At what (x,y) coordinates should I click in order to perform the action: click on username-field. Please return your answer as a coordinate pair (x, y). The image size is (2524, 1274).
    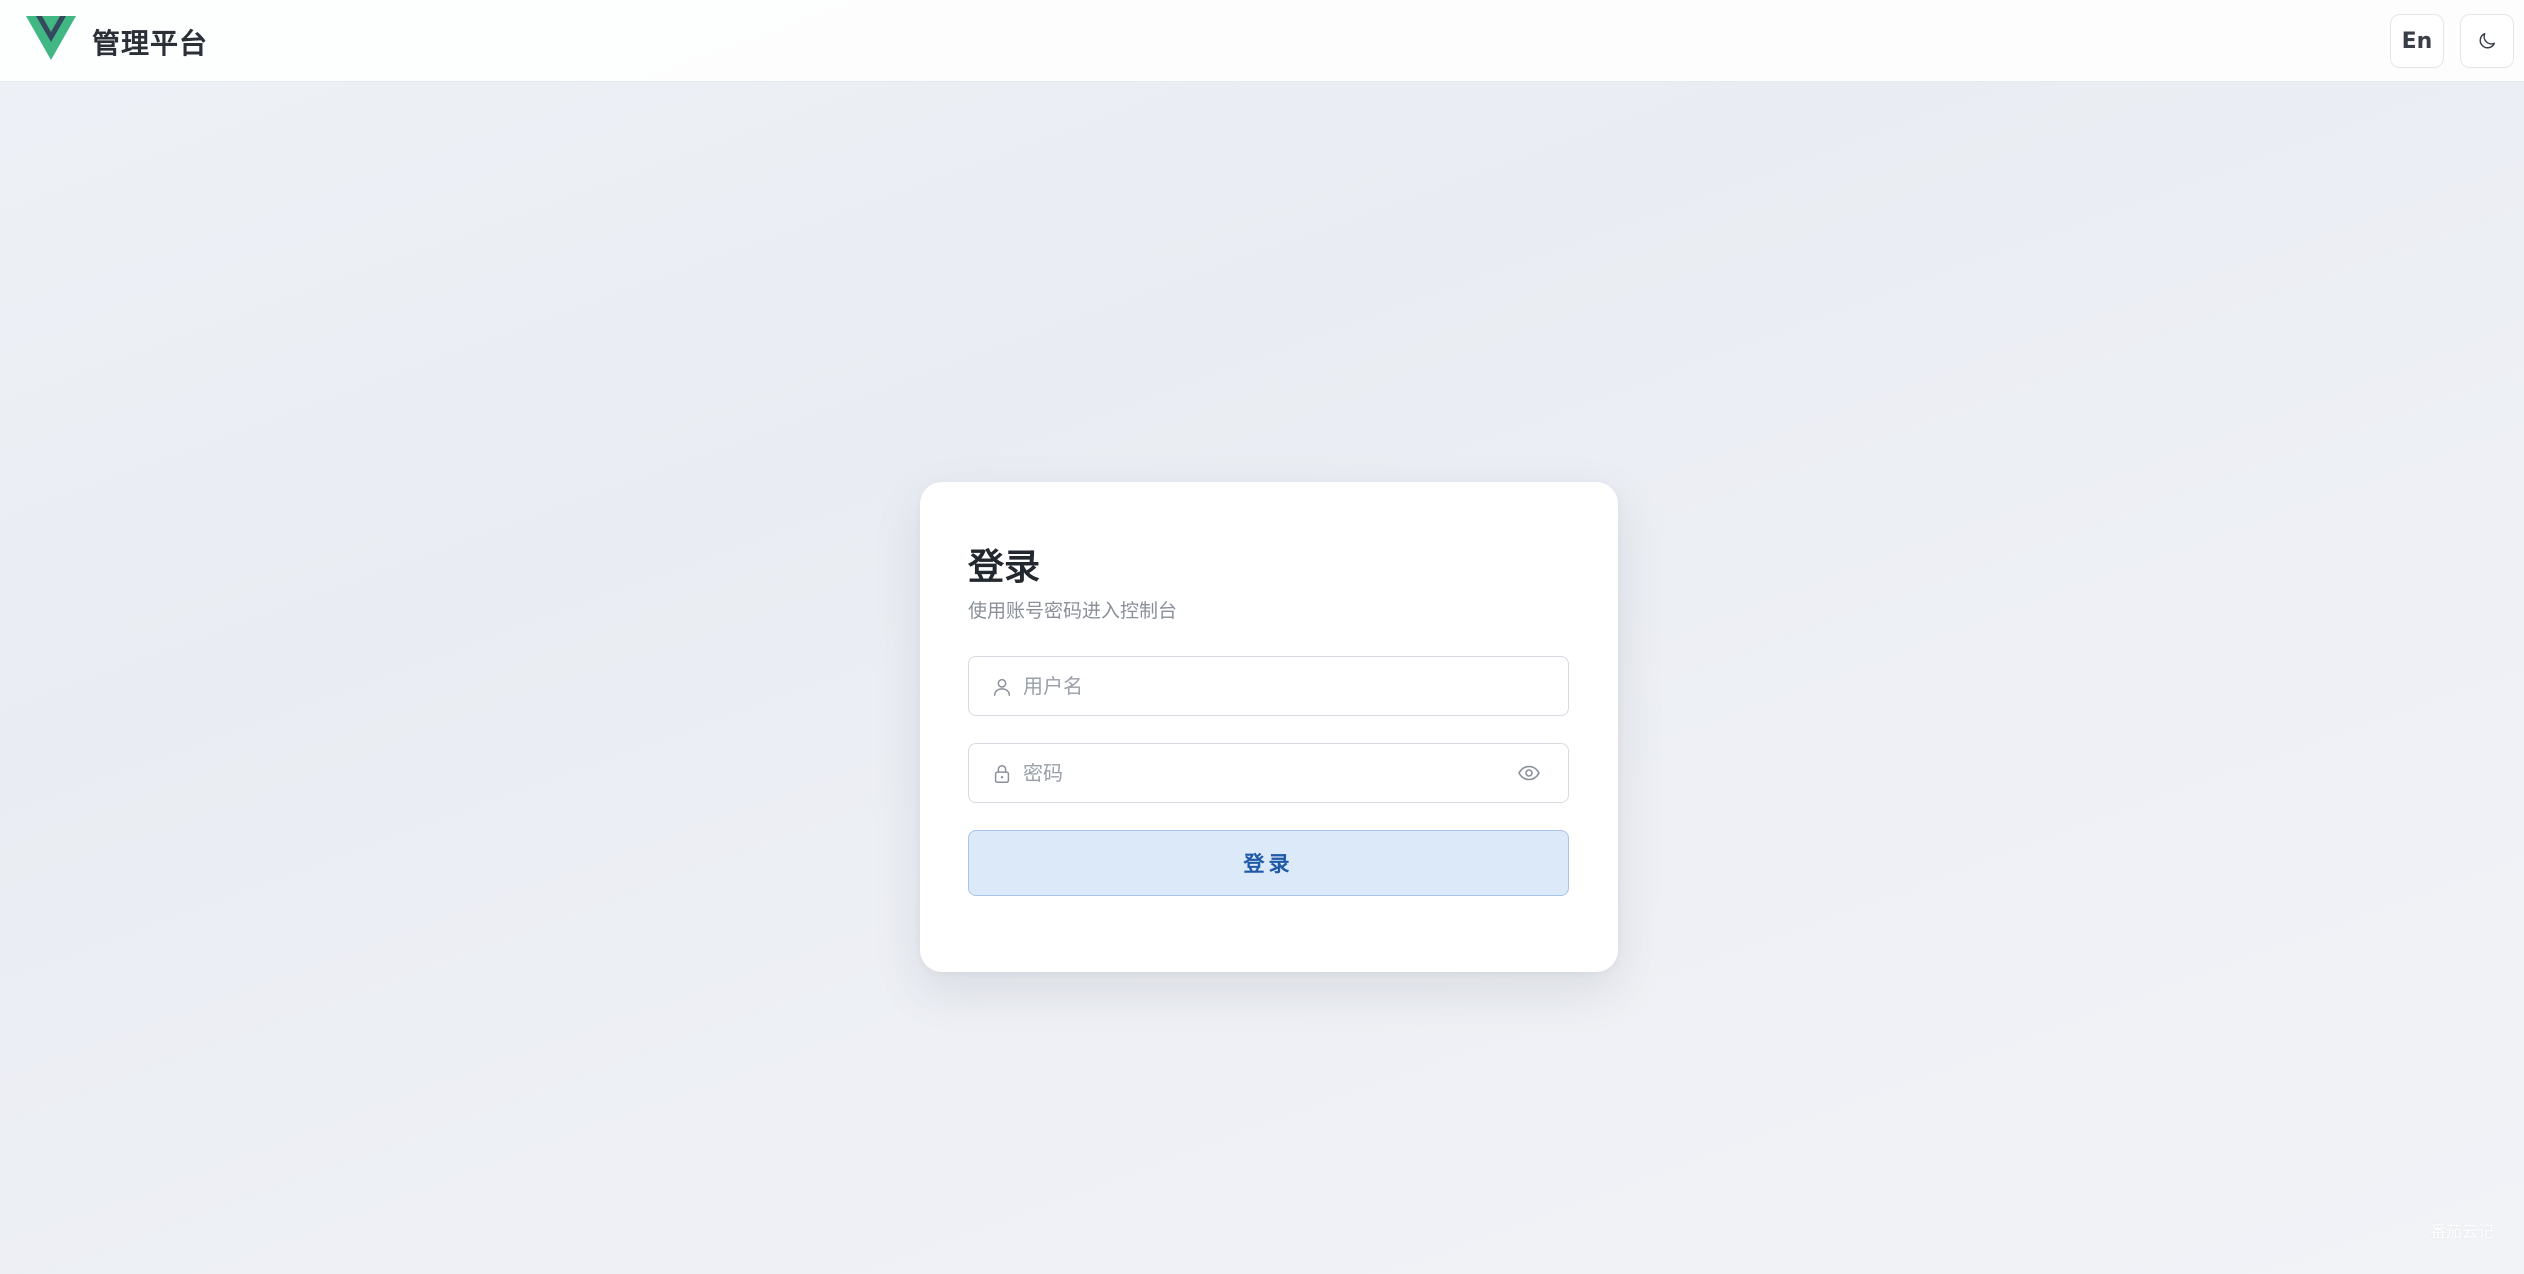
    Looking at the image, I should click on (1268, 686).